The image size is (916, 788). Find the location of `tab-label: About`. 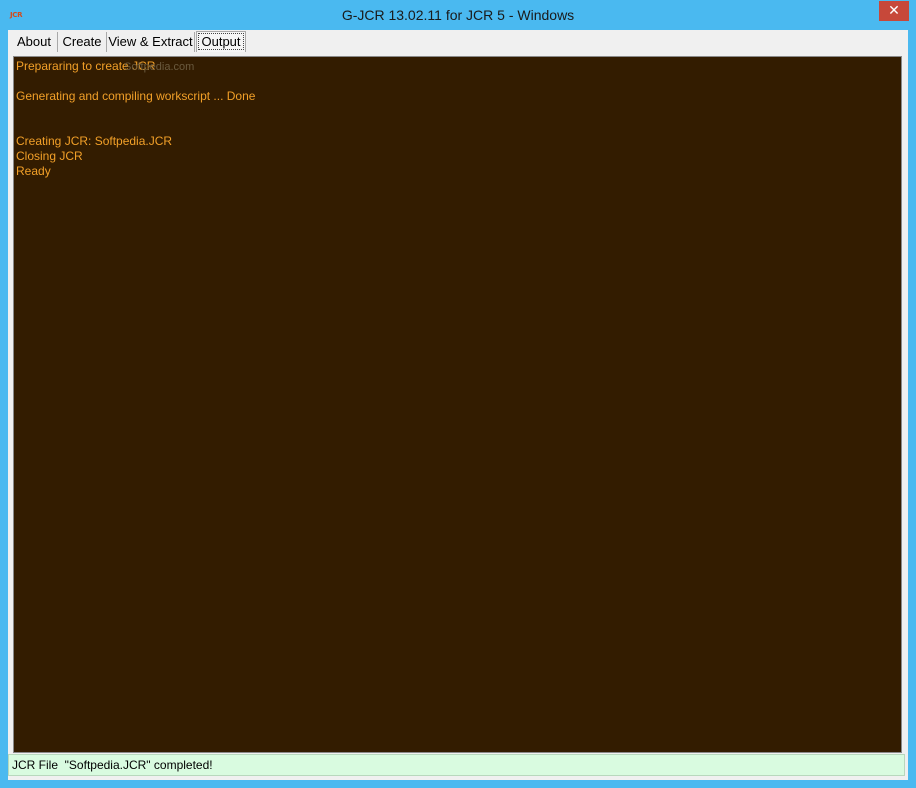

tab-label: About is located at coordinates (34, 41).